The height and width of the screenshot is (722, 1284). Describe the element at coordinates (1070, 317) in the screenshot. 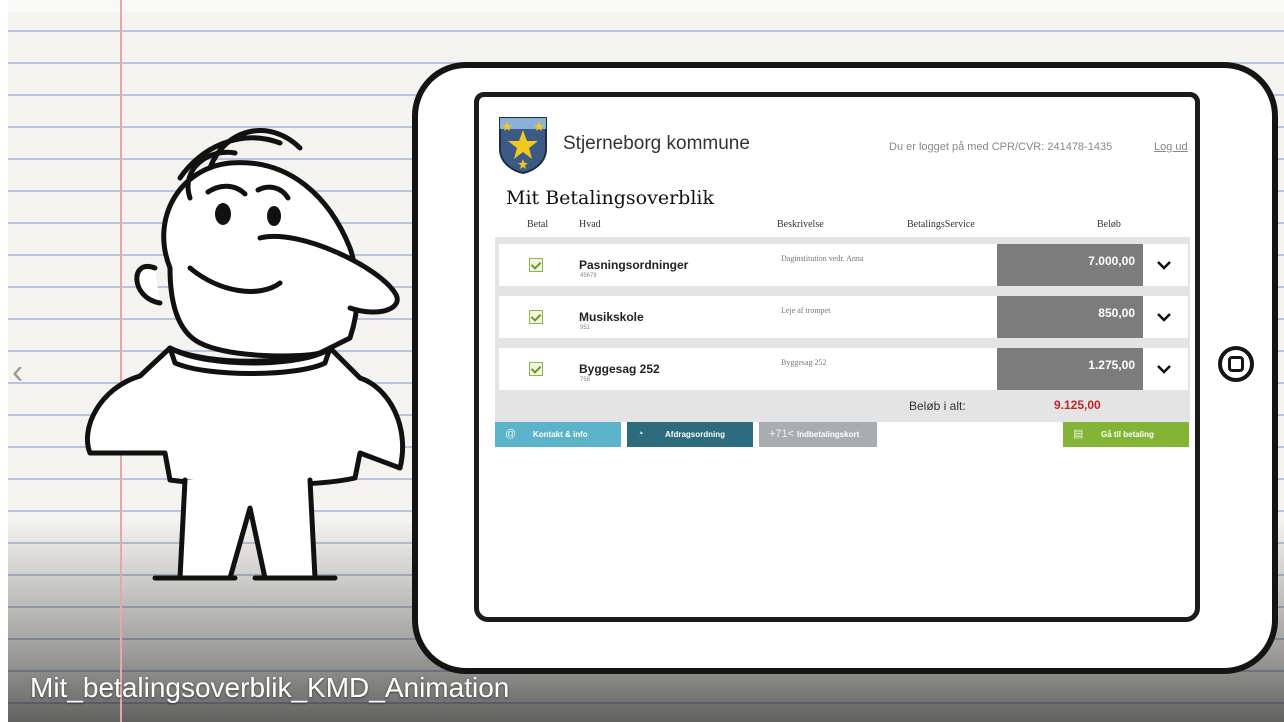

I see `amount-cell: 850,00` at that location.